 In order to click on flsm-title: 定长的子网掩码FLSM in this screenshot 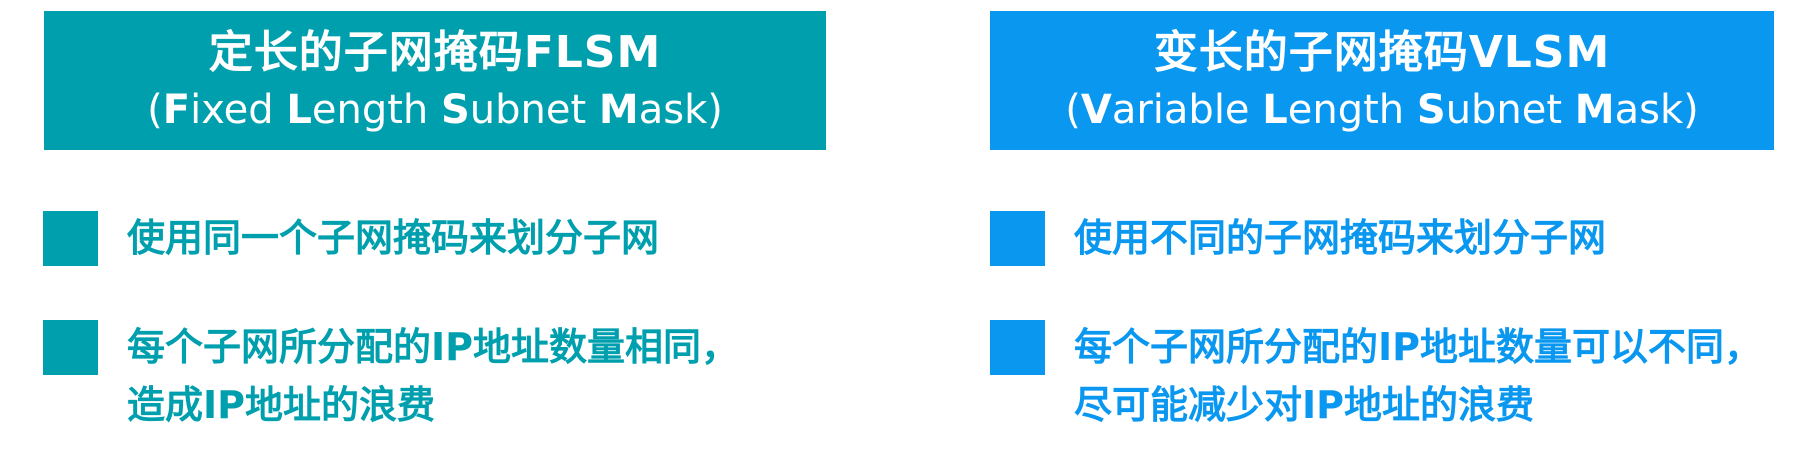, I will do `click(435, 52)`.